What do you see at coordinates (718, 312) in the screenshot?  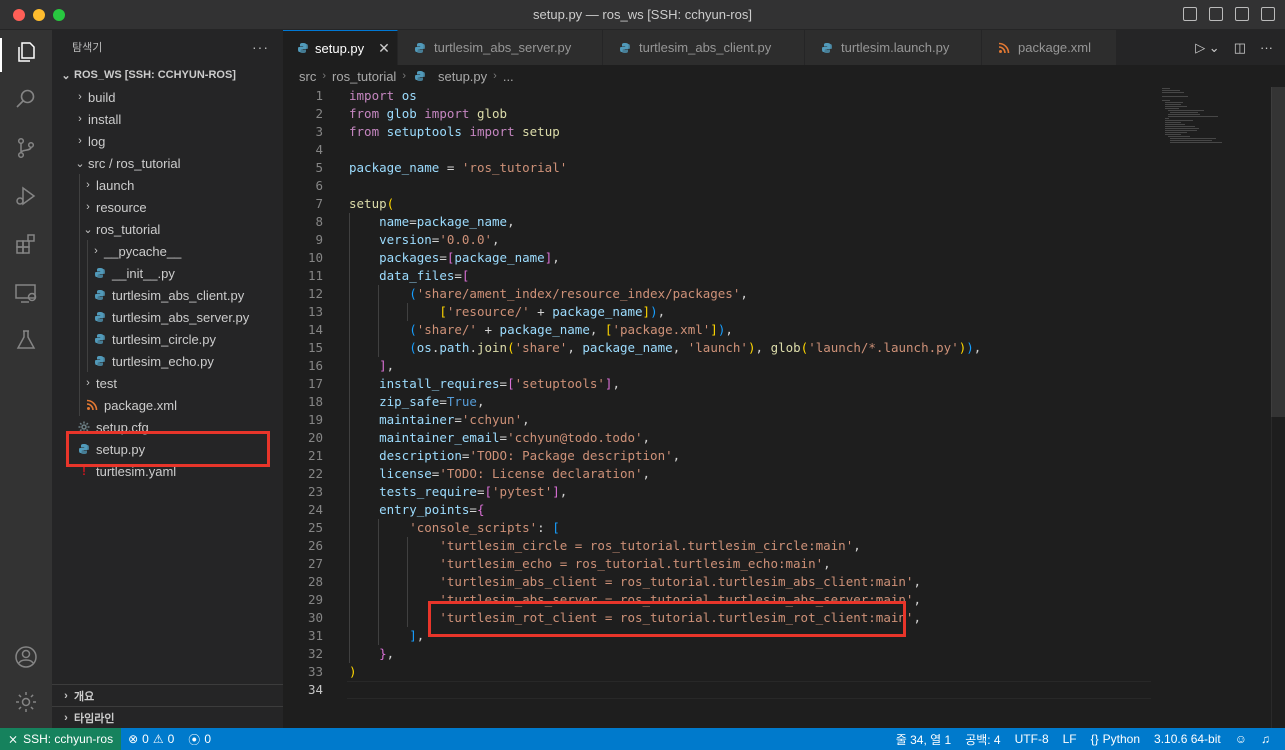 I see `code-line: 13 ['resource/' + package_name]),` at bounding box center [718, 312].